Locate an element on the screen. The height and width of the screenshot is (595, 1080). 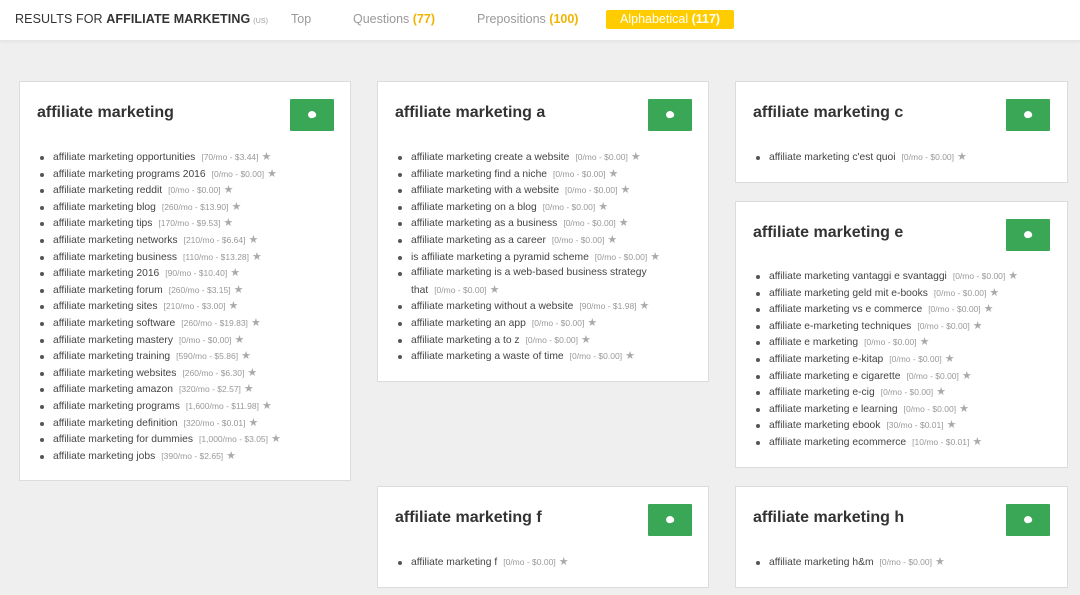
tab-prepositions: Prepositions (100) is located at coordinates (527, 19).